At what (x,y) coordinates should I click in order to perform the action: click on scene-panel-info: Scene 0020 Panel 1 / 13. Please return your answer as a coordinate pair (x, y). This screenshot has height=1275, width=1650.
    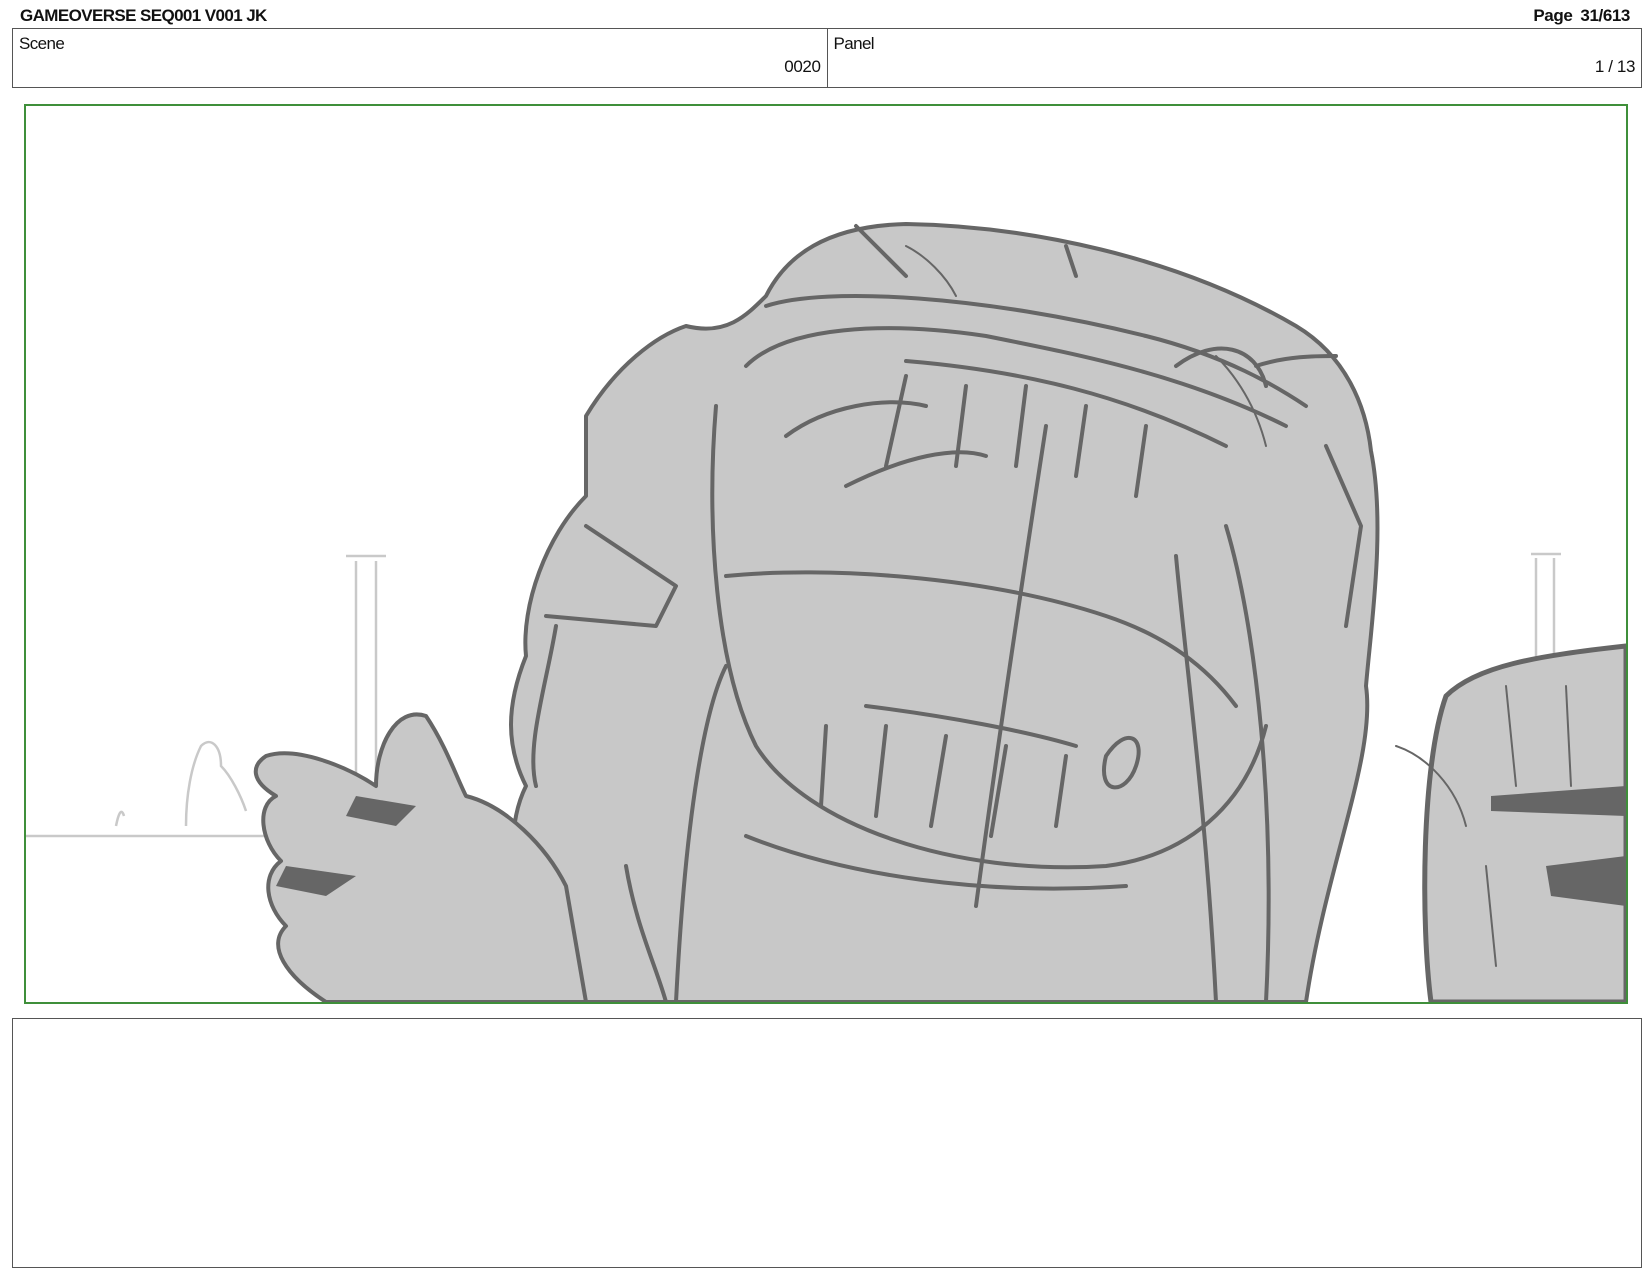
    Looking at the image, I should click on (827, 58).